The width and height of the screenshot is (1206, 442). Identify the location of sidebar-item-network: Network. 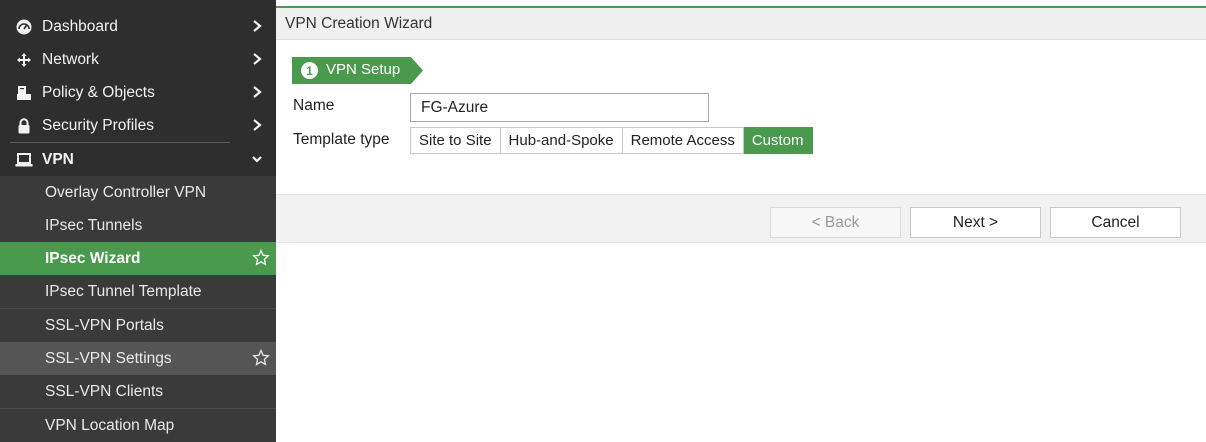
(138, 59).